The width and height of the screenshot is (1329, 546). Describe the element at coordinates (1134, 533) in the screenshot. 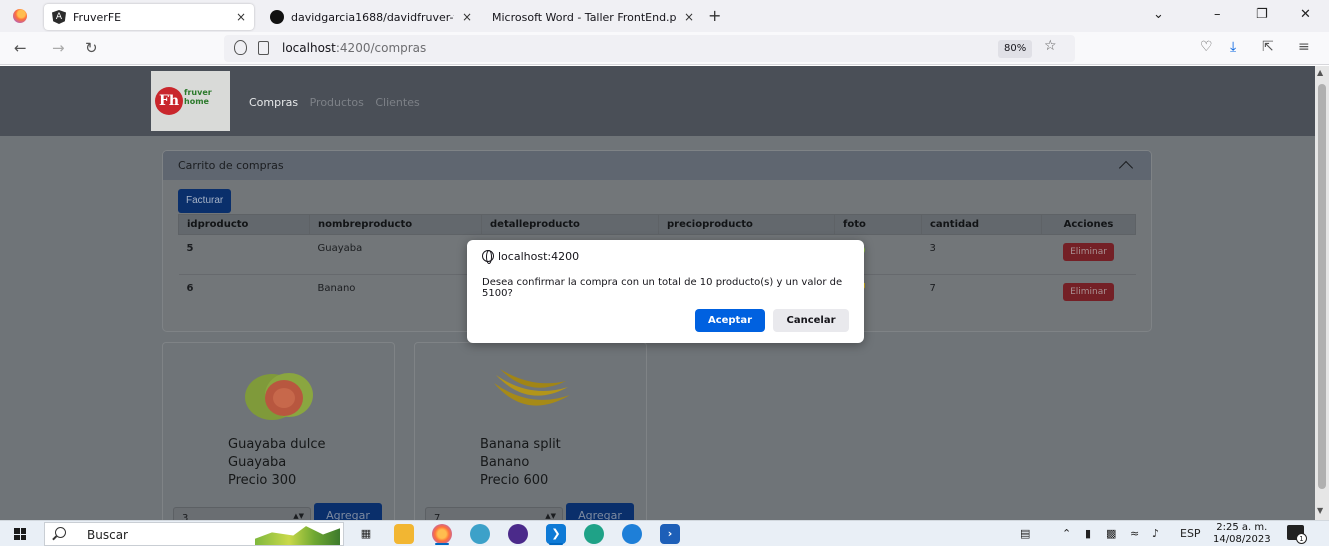

I see `wifi-icon: ≈` at that location.